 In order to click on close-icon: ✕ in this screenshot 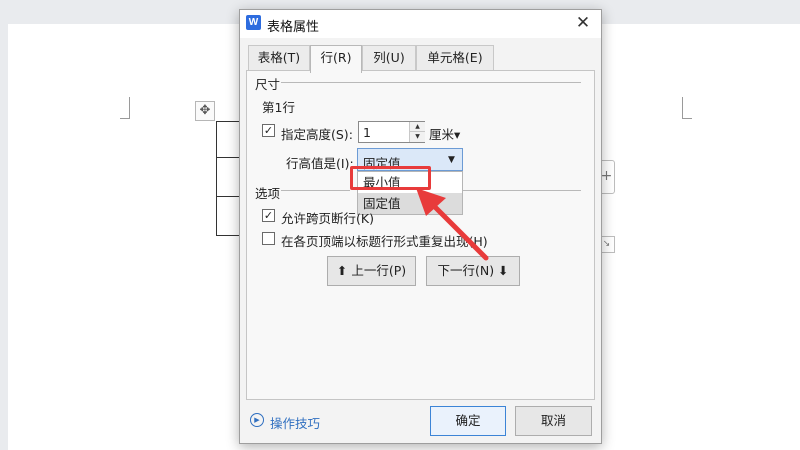, I will do `click(583, 23)`.